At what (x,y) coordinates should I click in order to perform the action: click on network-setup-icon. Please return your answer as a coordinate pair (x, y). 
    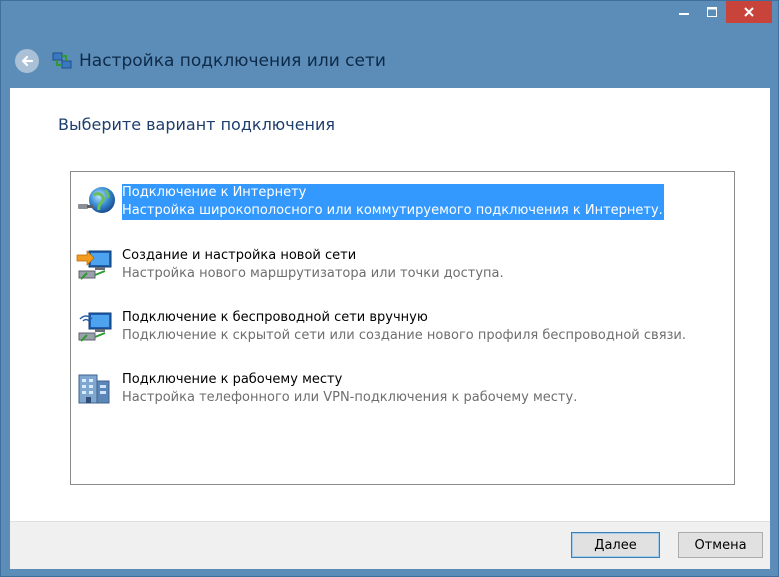
    Looking at the image, I should click on (62, 60).